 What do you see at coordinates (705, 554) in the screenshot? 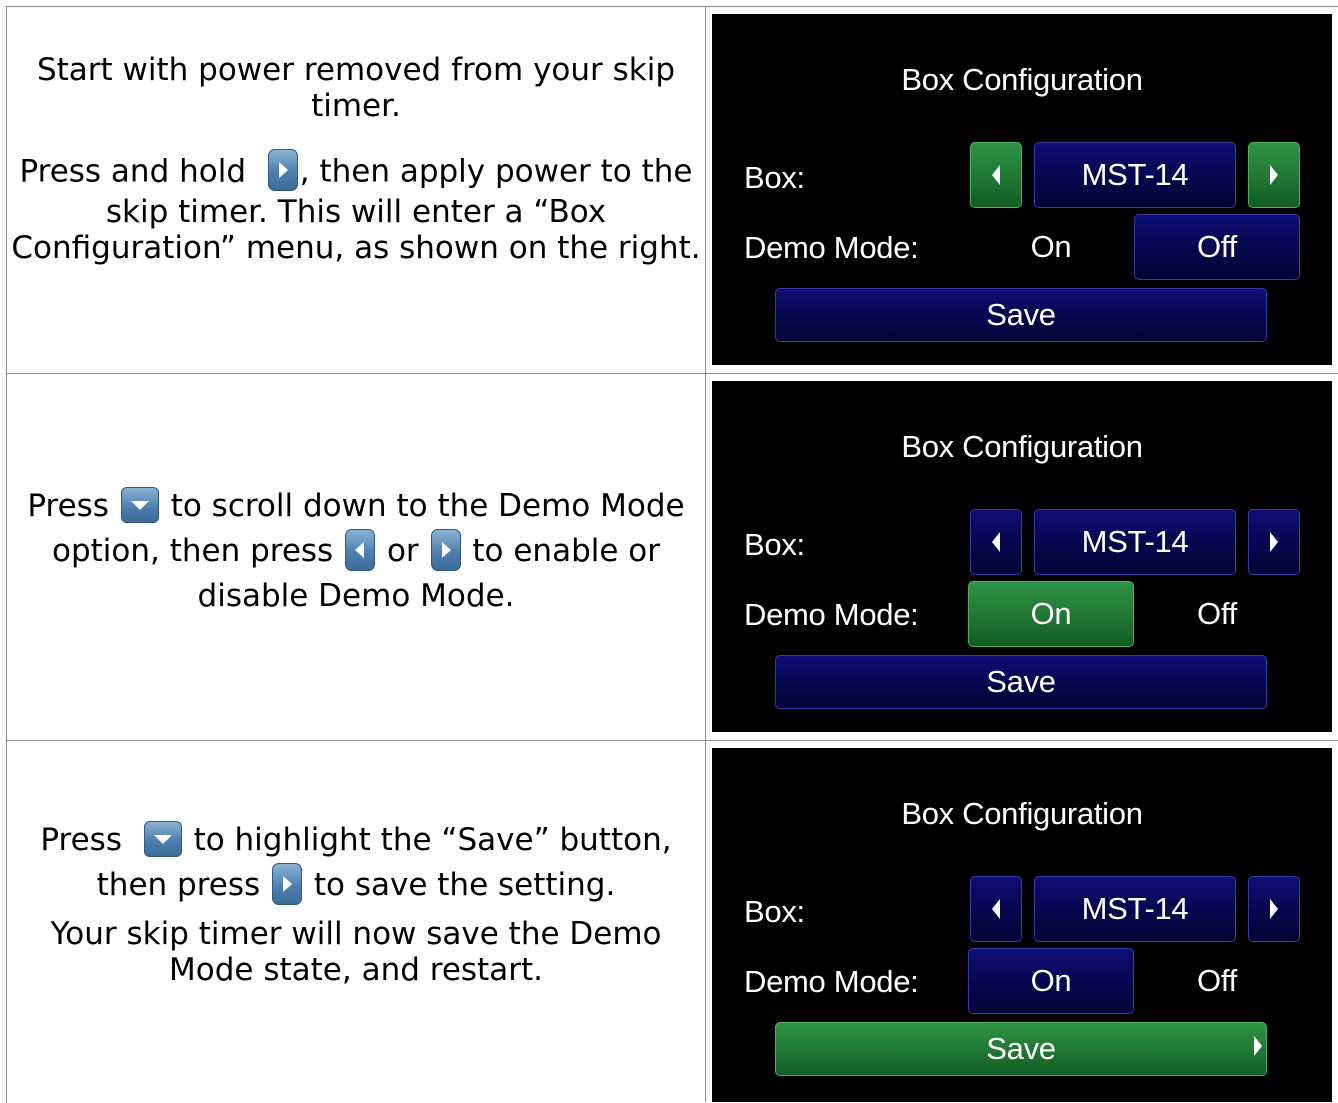
I see `column-divider` at bounding box center [705, 554].